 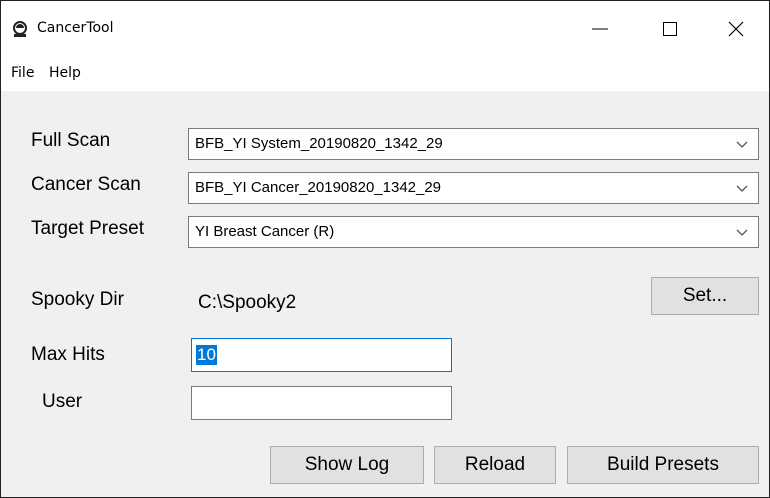 I want to click on app-icon, so click(x=20, y=29).